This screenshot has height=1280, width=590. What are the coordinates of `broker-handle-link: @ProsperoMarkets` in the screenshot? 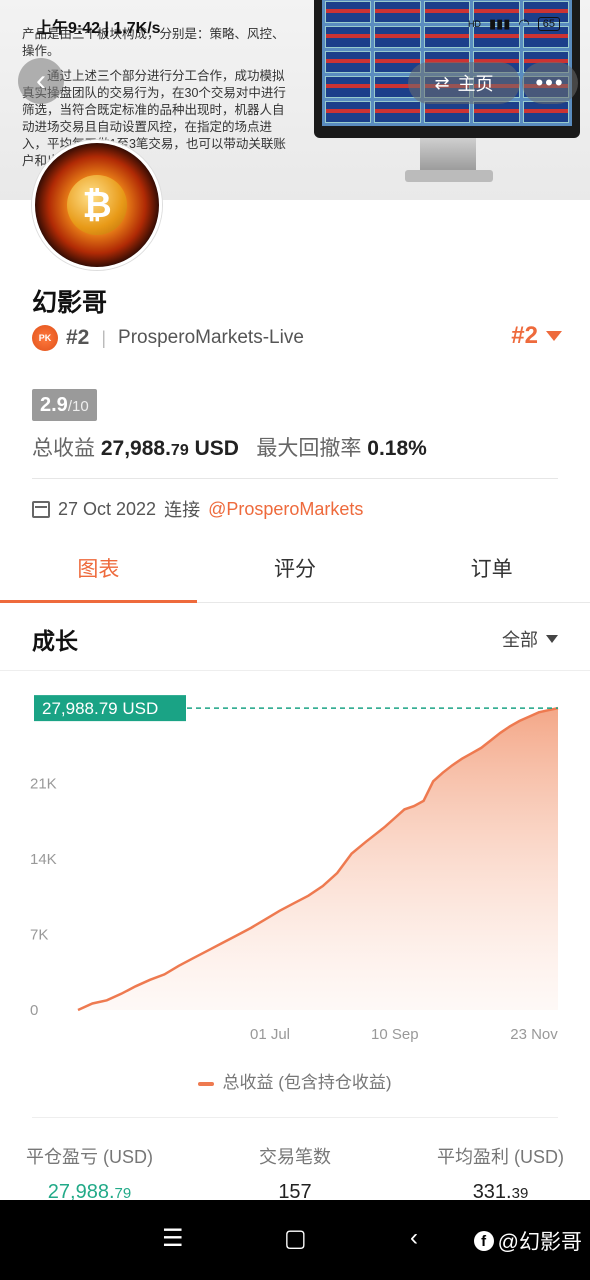 It's located at (285, 509).